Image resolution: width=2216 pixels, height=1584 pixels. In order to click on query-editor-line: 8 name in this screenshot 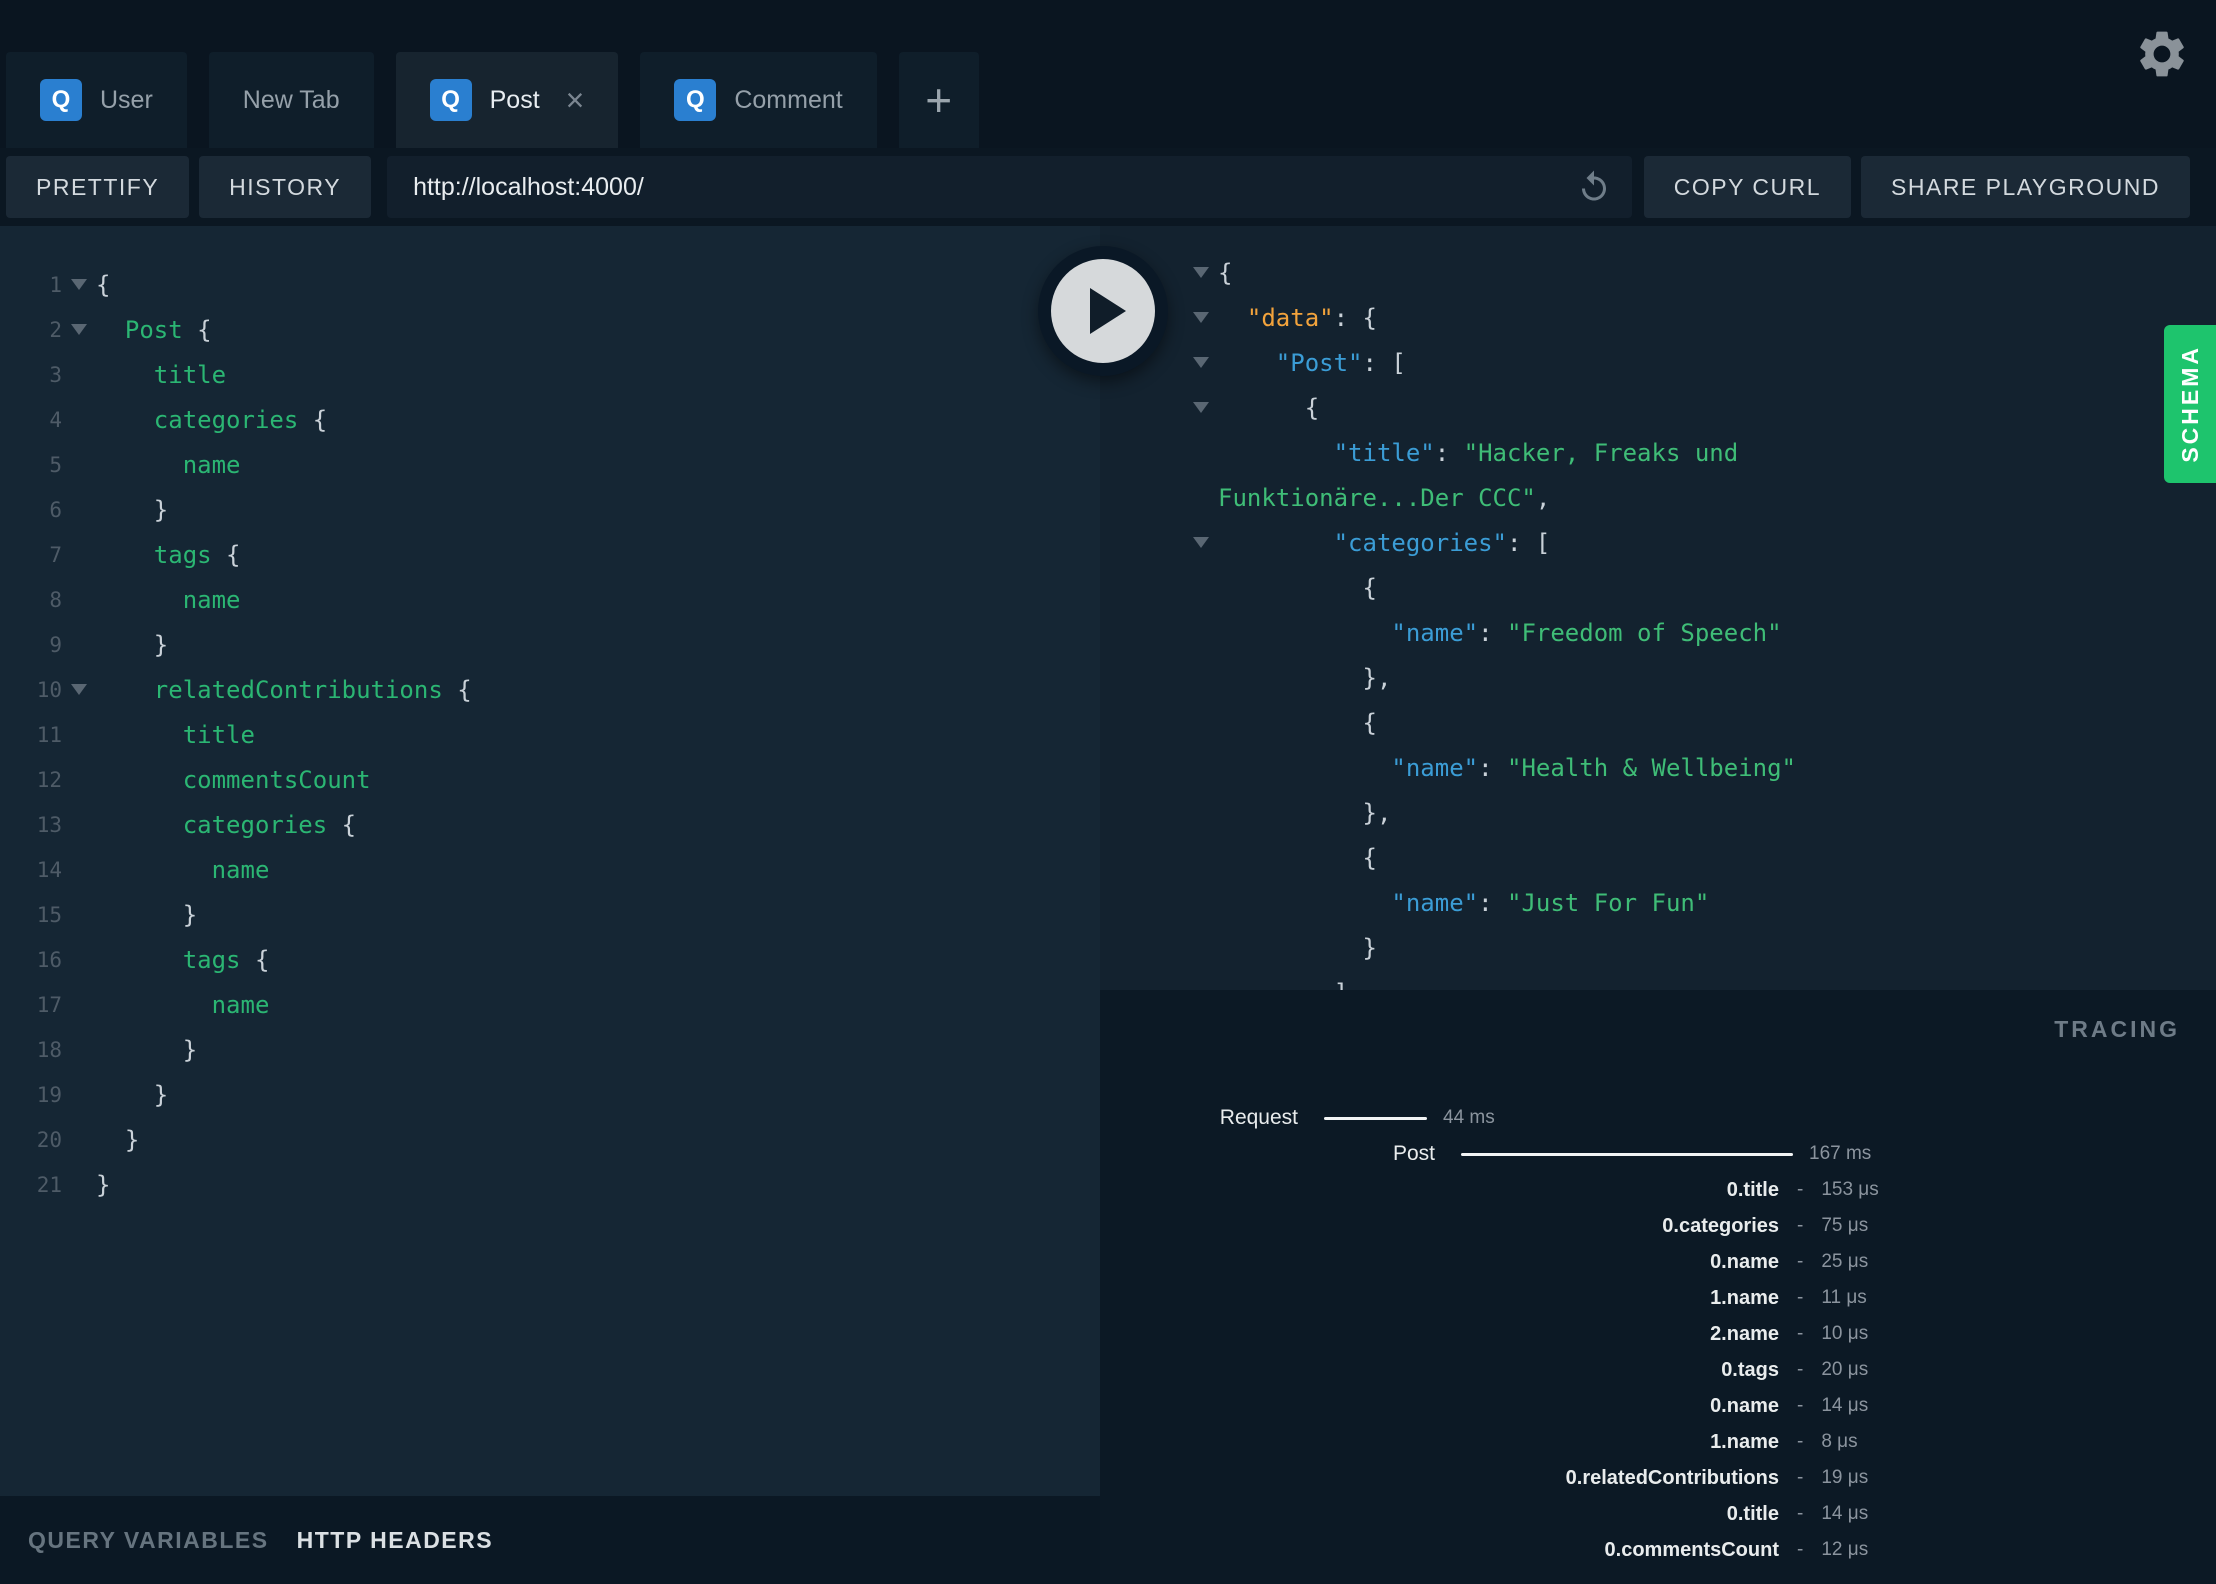, I will do `click(550, 599)`.